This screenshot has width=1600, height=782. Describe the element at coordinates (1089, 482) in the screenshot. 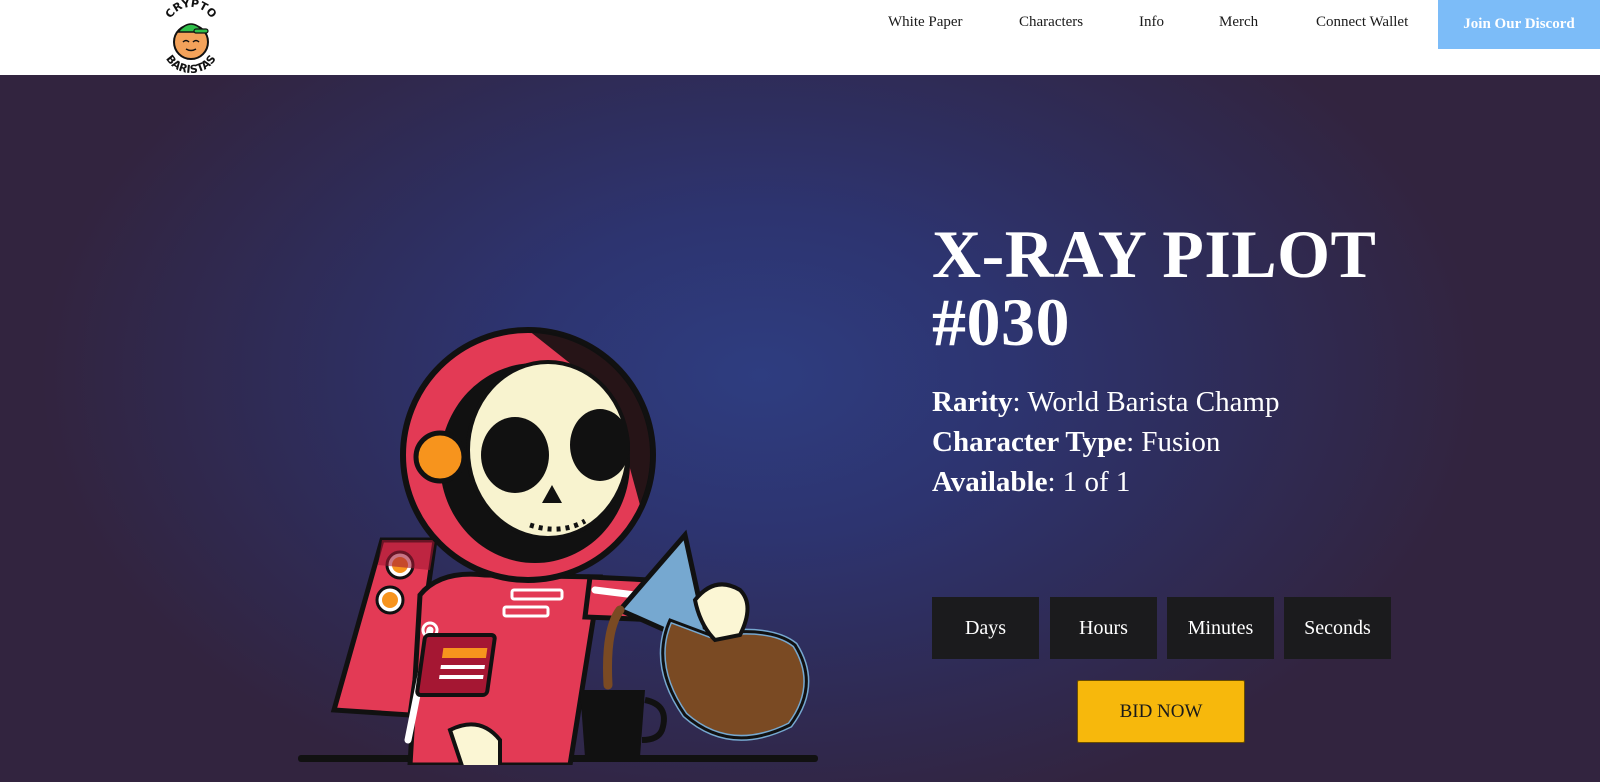

I see `available-value: : 1 of 1` at that location.